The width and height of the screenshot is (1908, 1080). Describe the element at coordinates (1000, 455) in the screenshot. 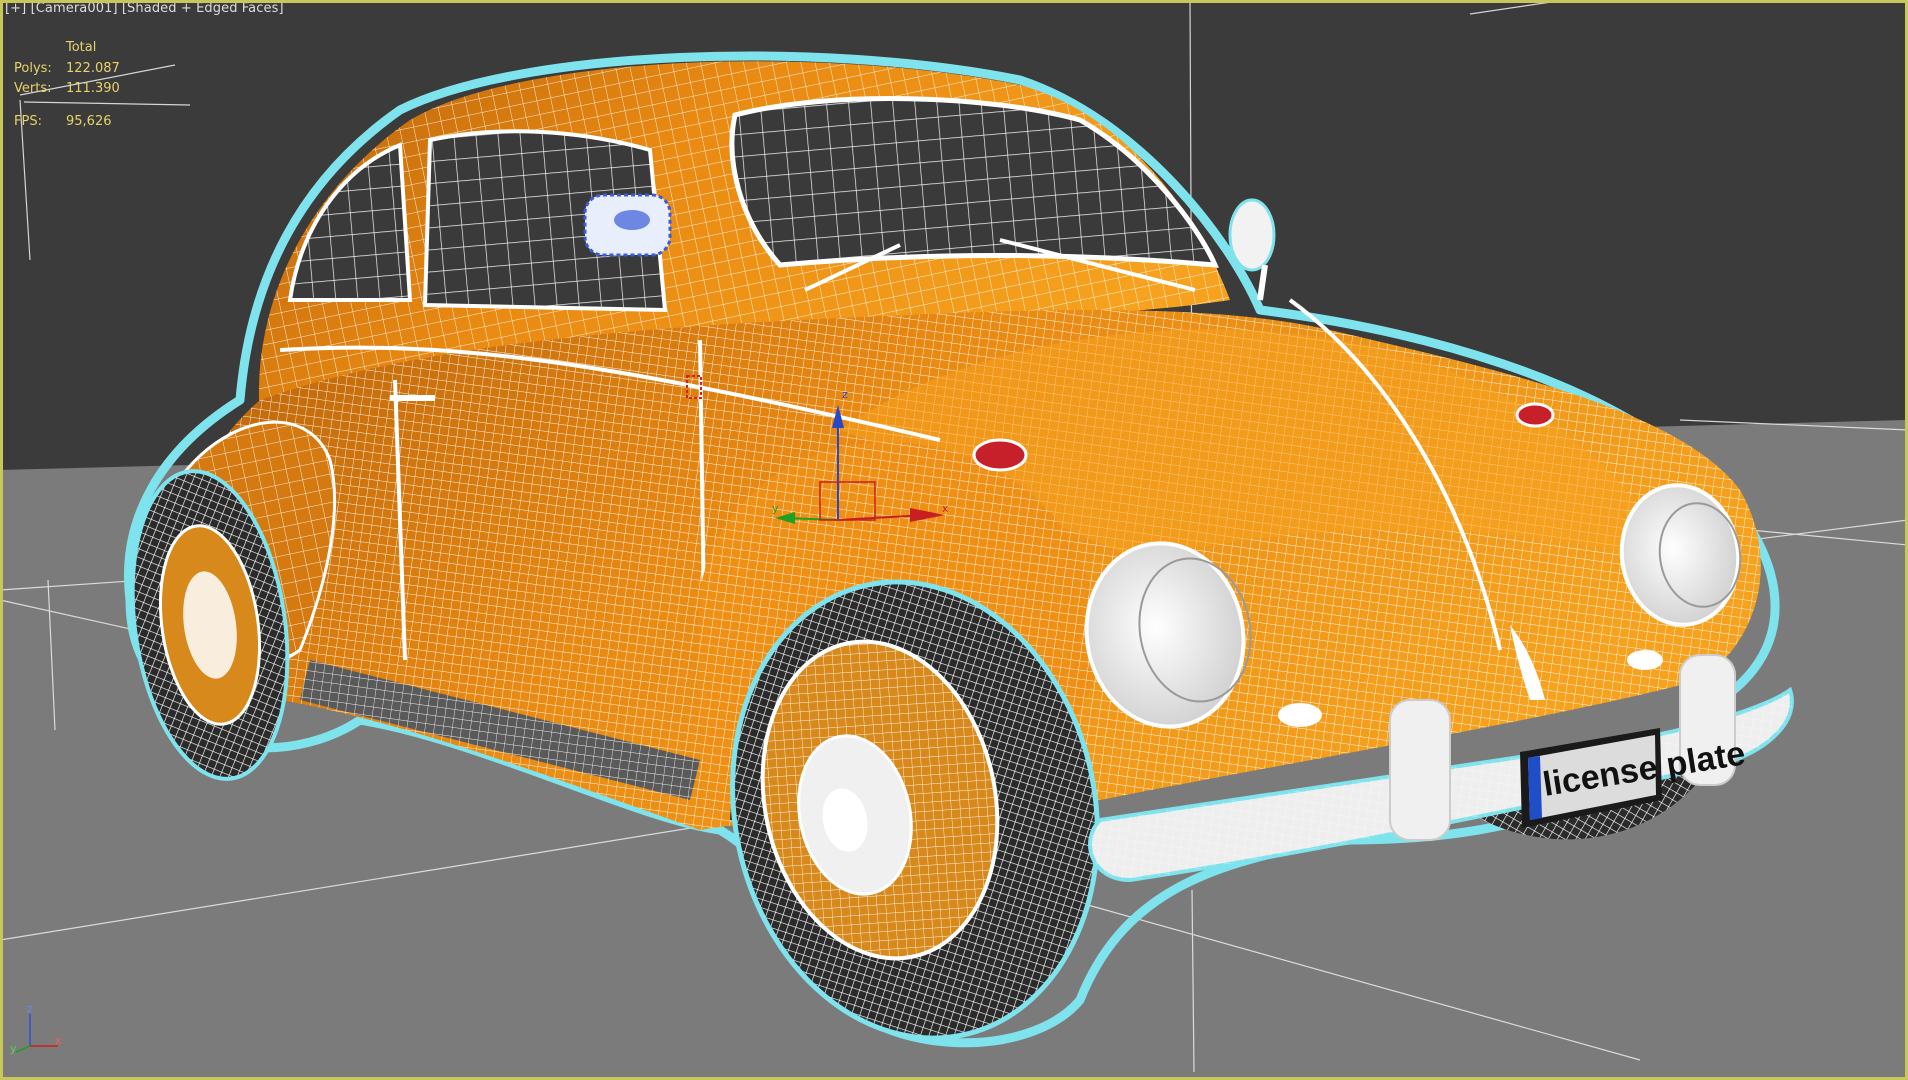

I see `turn-signal-left` at that location.